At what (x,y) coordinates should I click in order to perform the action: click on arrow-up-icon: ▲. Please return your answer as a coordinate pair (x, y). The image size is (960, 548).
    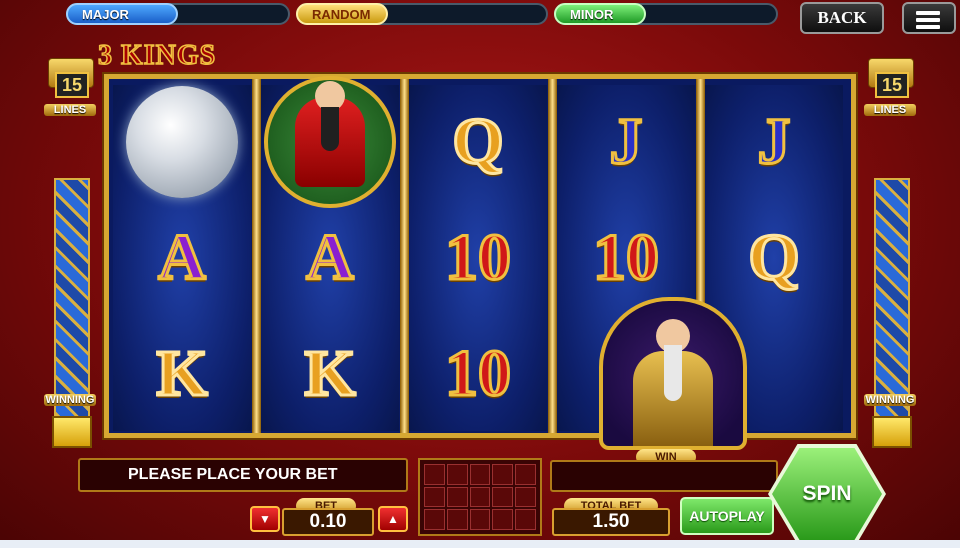
    Looking at the image, I should click on (393, 519).